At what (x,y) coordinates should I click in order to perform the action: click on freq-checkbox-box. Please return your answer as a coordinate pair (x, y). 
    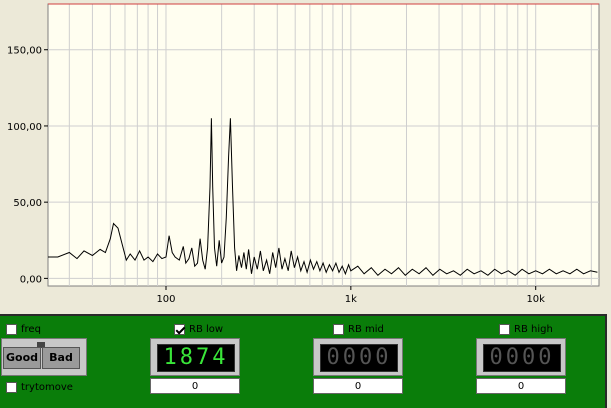
    Looking at the image, I should click on (11, 329).